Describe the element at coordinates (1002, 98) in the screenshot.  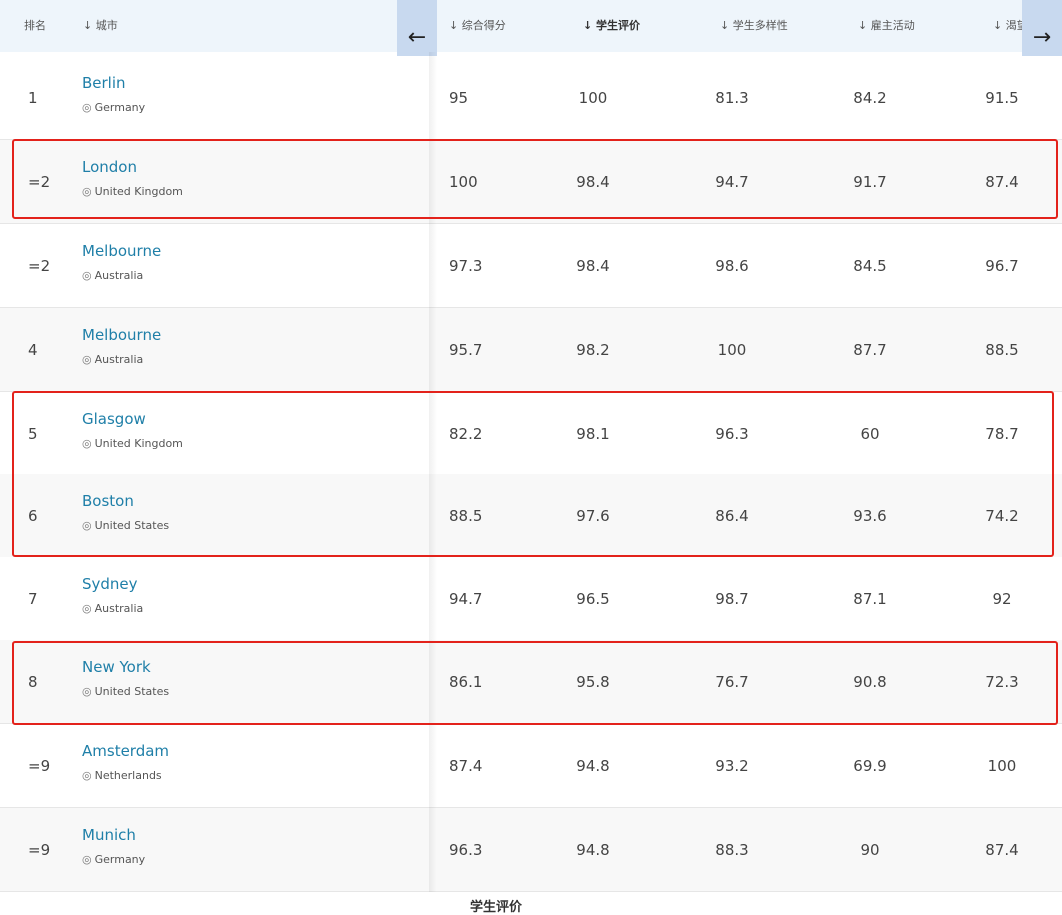
I see `value-last: 91.5` at that location.